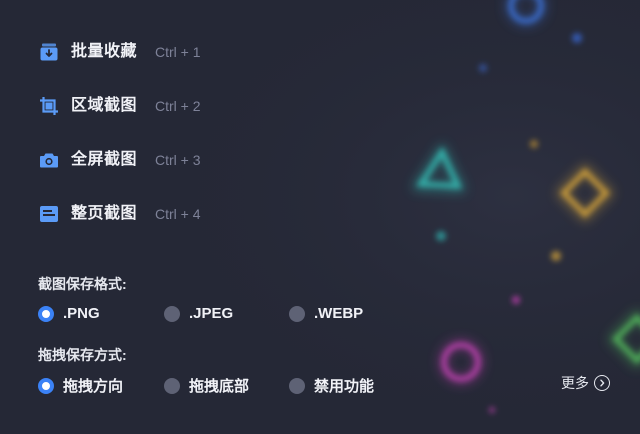  I want to click on menu-item-batch-collect: 批量收藏 Ctrl + 1, so click(119, 68).